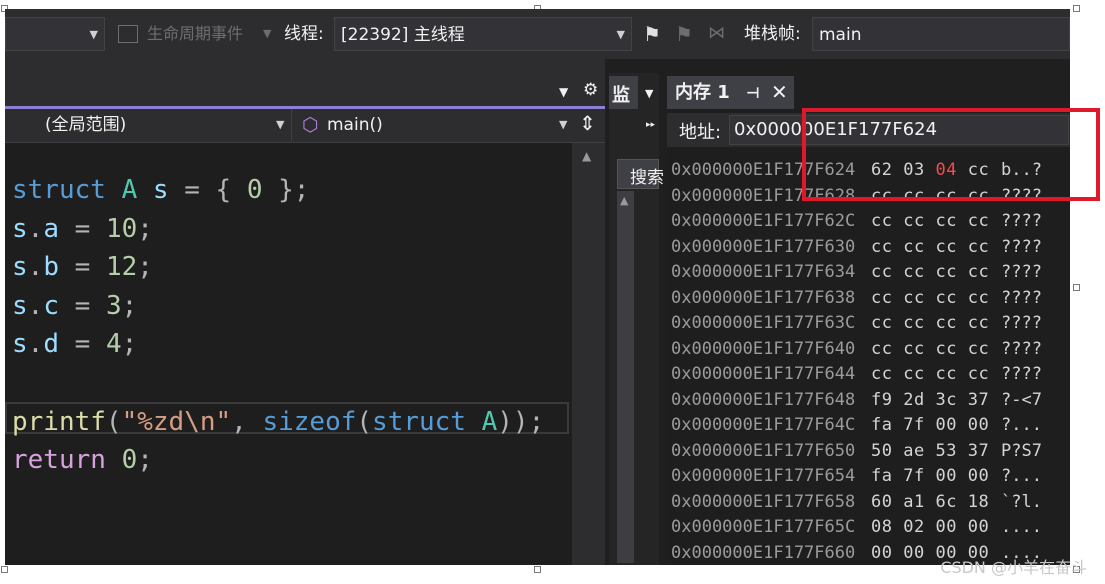  What do you see at coordinates (20, 305) in the screenshot?
I see `code-token: s` at bounding box center [20, 305].